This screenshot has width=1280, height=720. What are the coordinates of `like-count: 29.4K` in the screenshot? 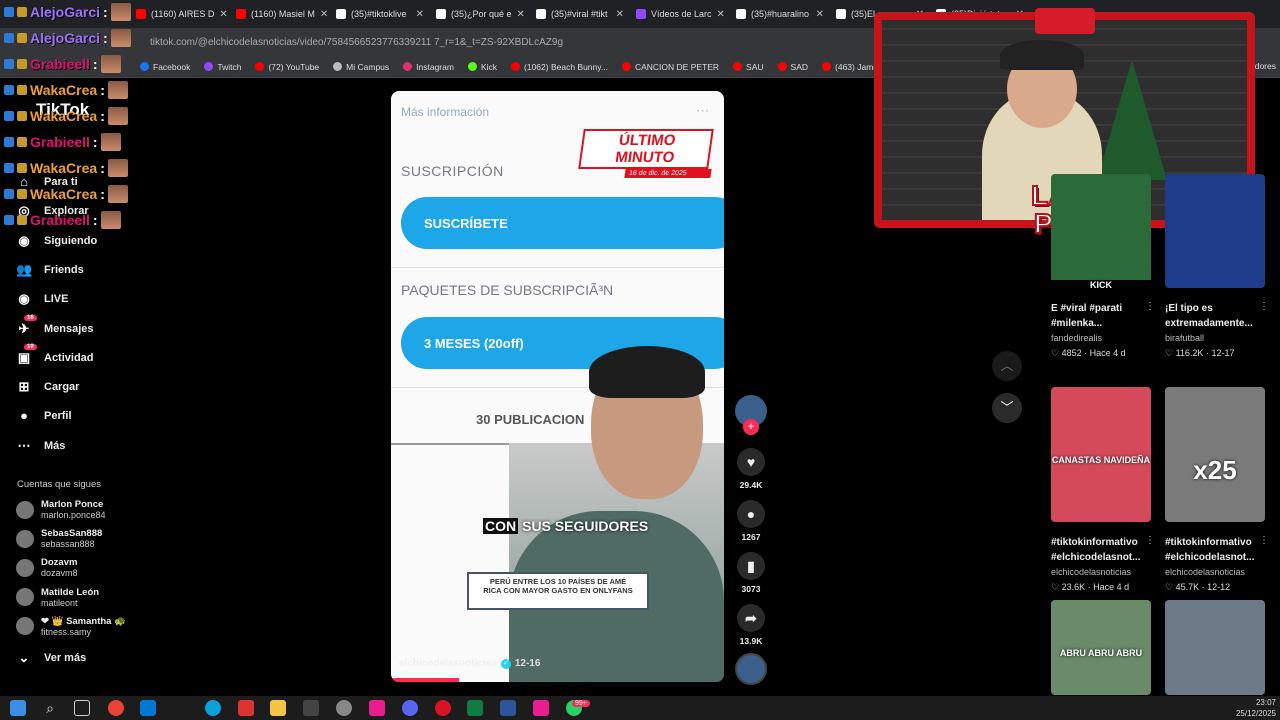 It's located at (751, 485).